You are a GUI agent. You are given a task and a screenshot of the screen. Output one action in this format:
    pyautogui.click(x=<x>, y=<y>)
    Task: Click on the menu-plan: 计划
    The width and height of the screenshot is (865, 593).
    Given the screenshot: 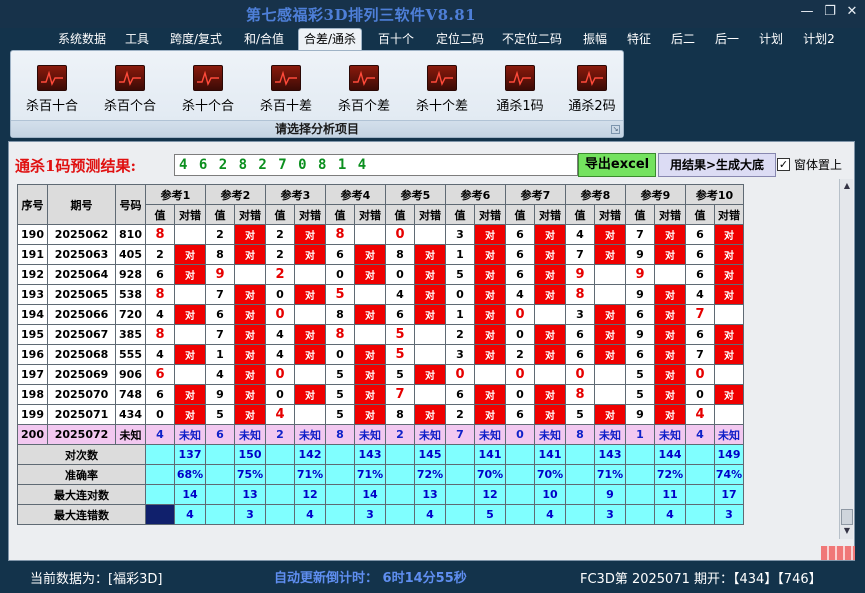 What is the action you would take?
    pyautogui.click(x=771, y=39)
    